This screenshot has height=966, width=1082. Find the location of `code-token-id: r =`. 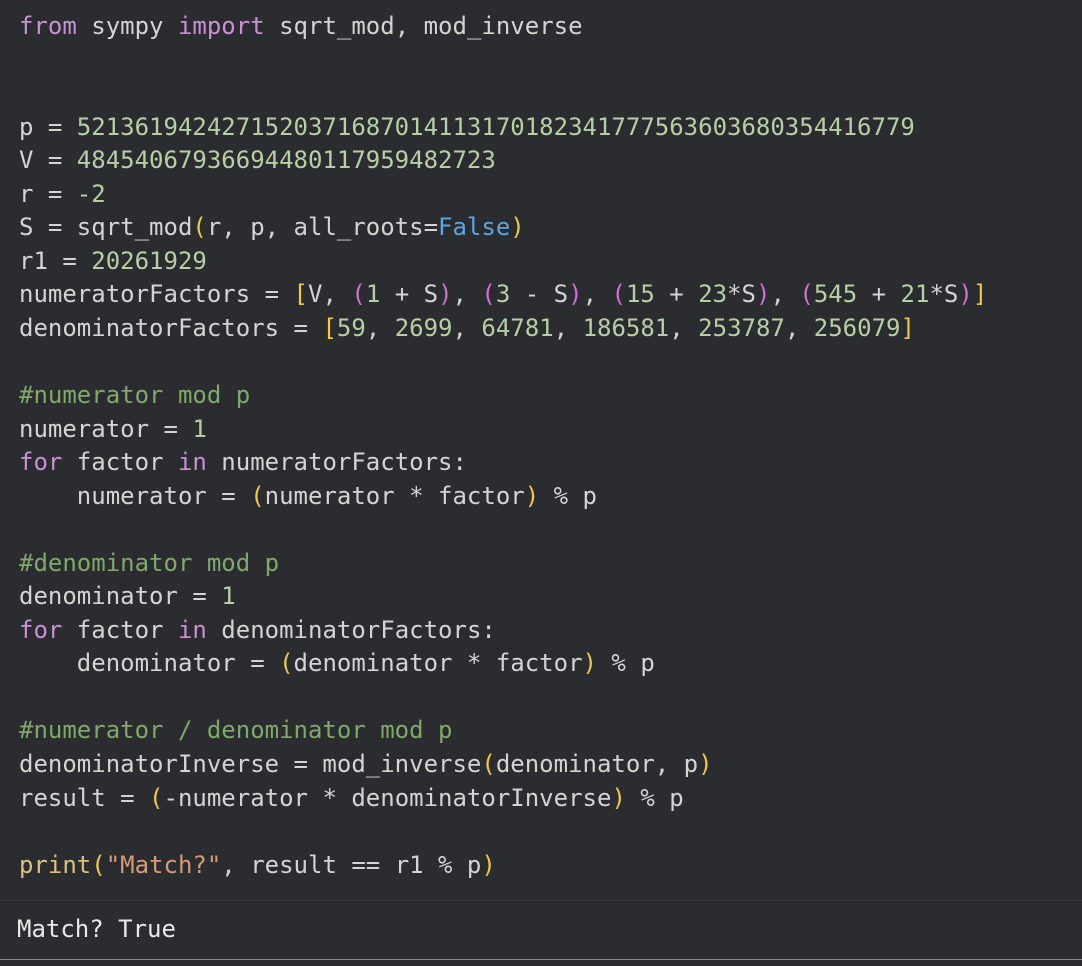

code-token-id: r = is located at coordinates (48, 193).